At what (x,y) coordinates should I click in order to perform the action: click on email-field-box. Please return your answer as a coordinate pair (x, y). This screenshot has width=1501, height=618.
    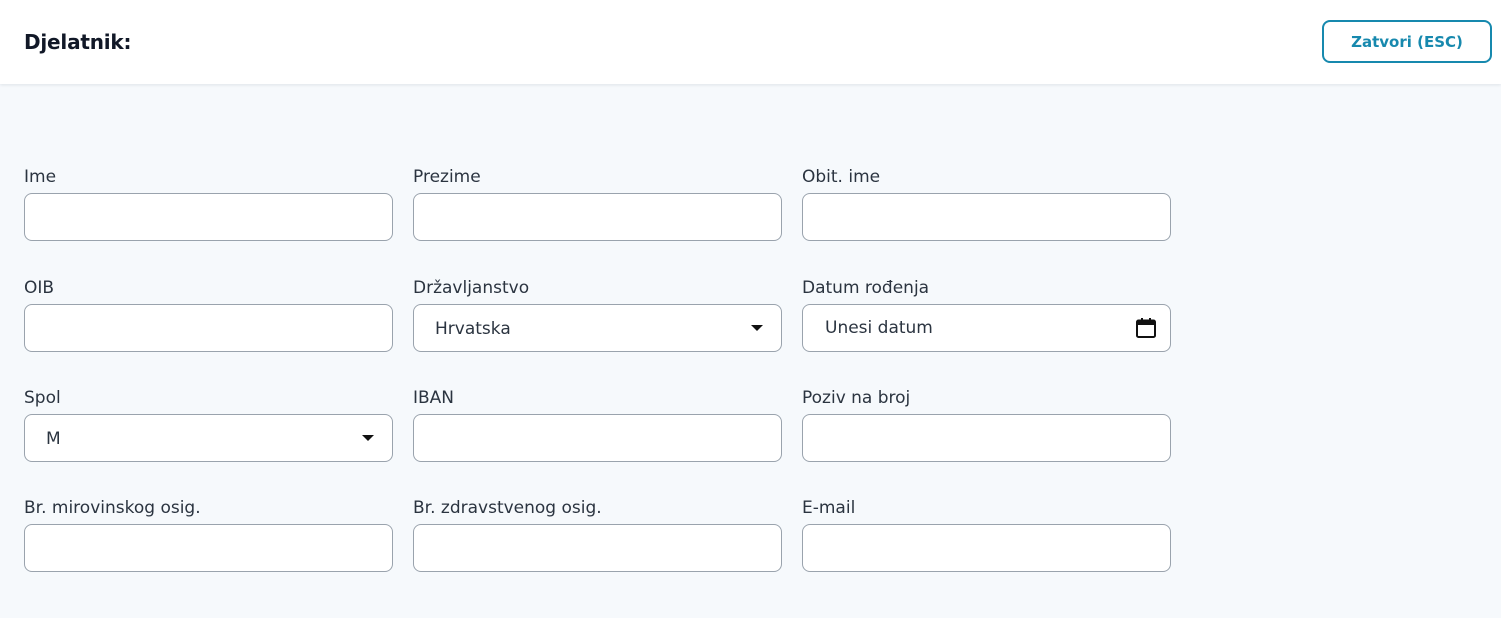
    Looking at the image, I should click on (986, 548).